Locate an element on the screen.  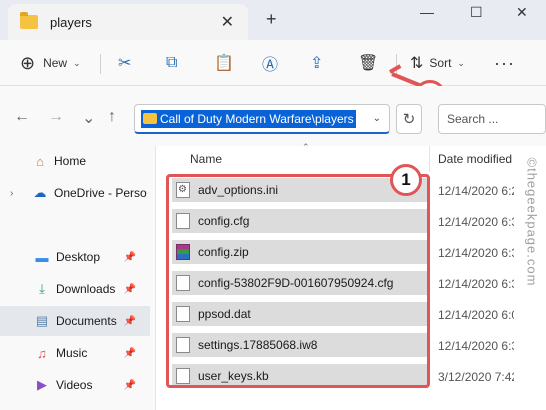
sort-label: Sort is located at coordinates (440, 63).